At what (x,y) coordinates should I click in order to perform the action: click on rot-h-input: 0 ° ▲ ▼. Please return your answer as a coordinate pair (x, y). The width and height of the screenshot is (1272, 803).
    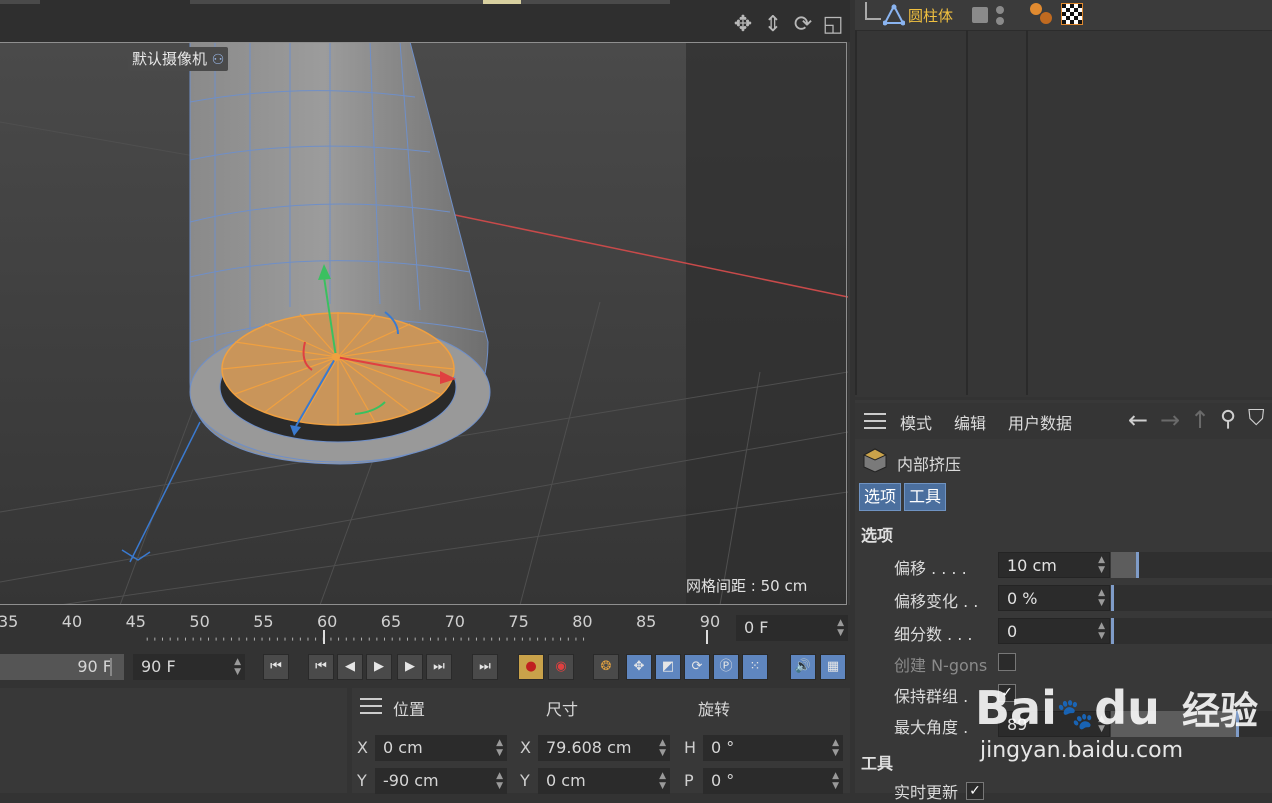
    Looking at the image, I should click on (773, 748).